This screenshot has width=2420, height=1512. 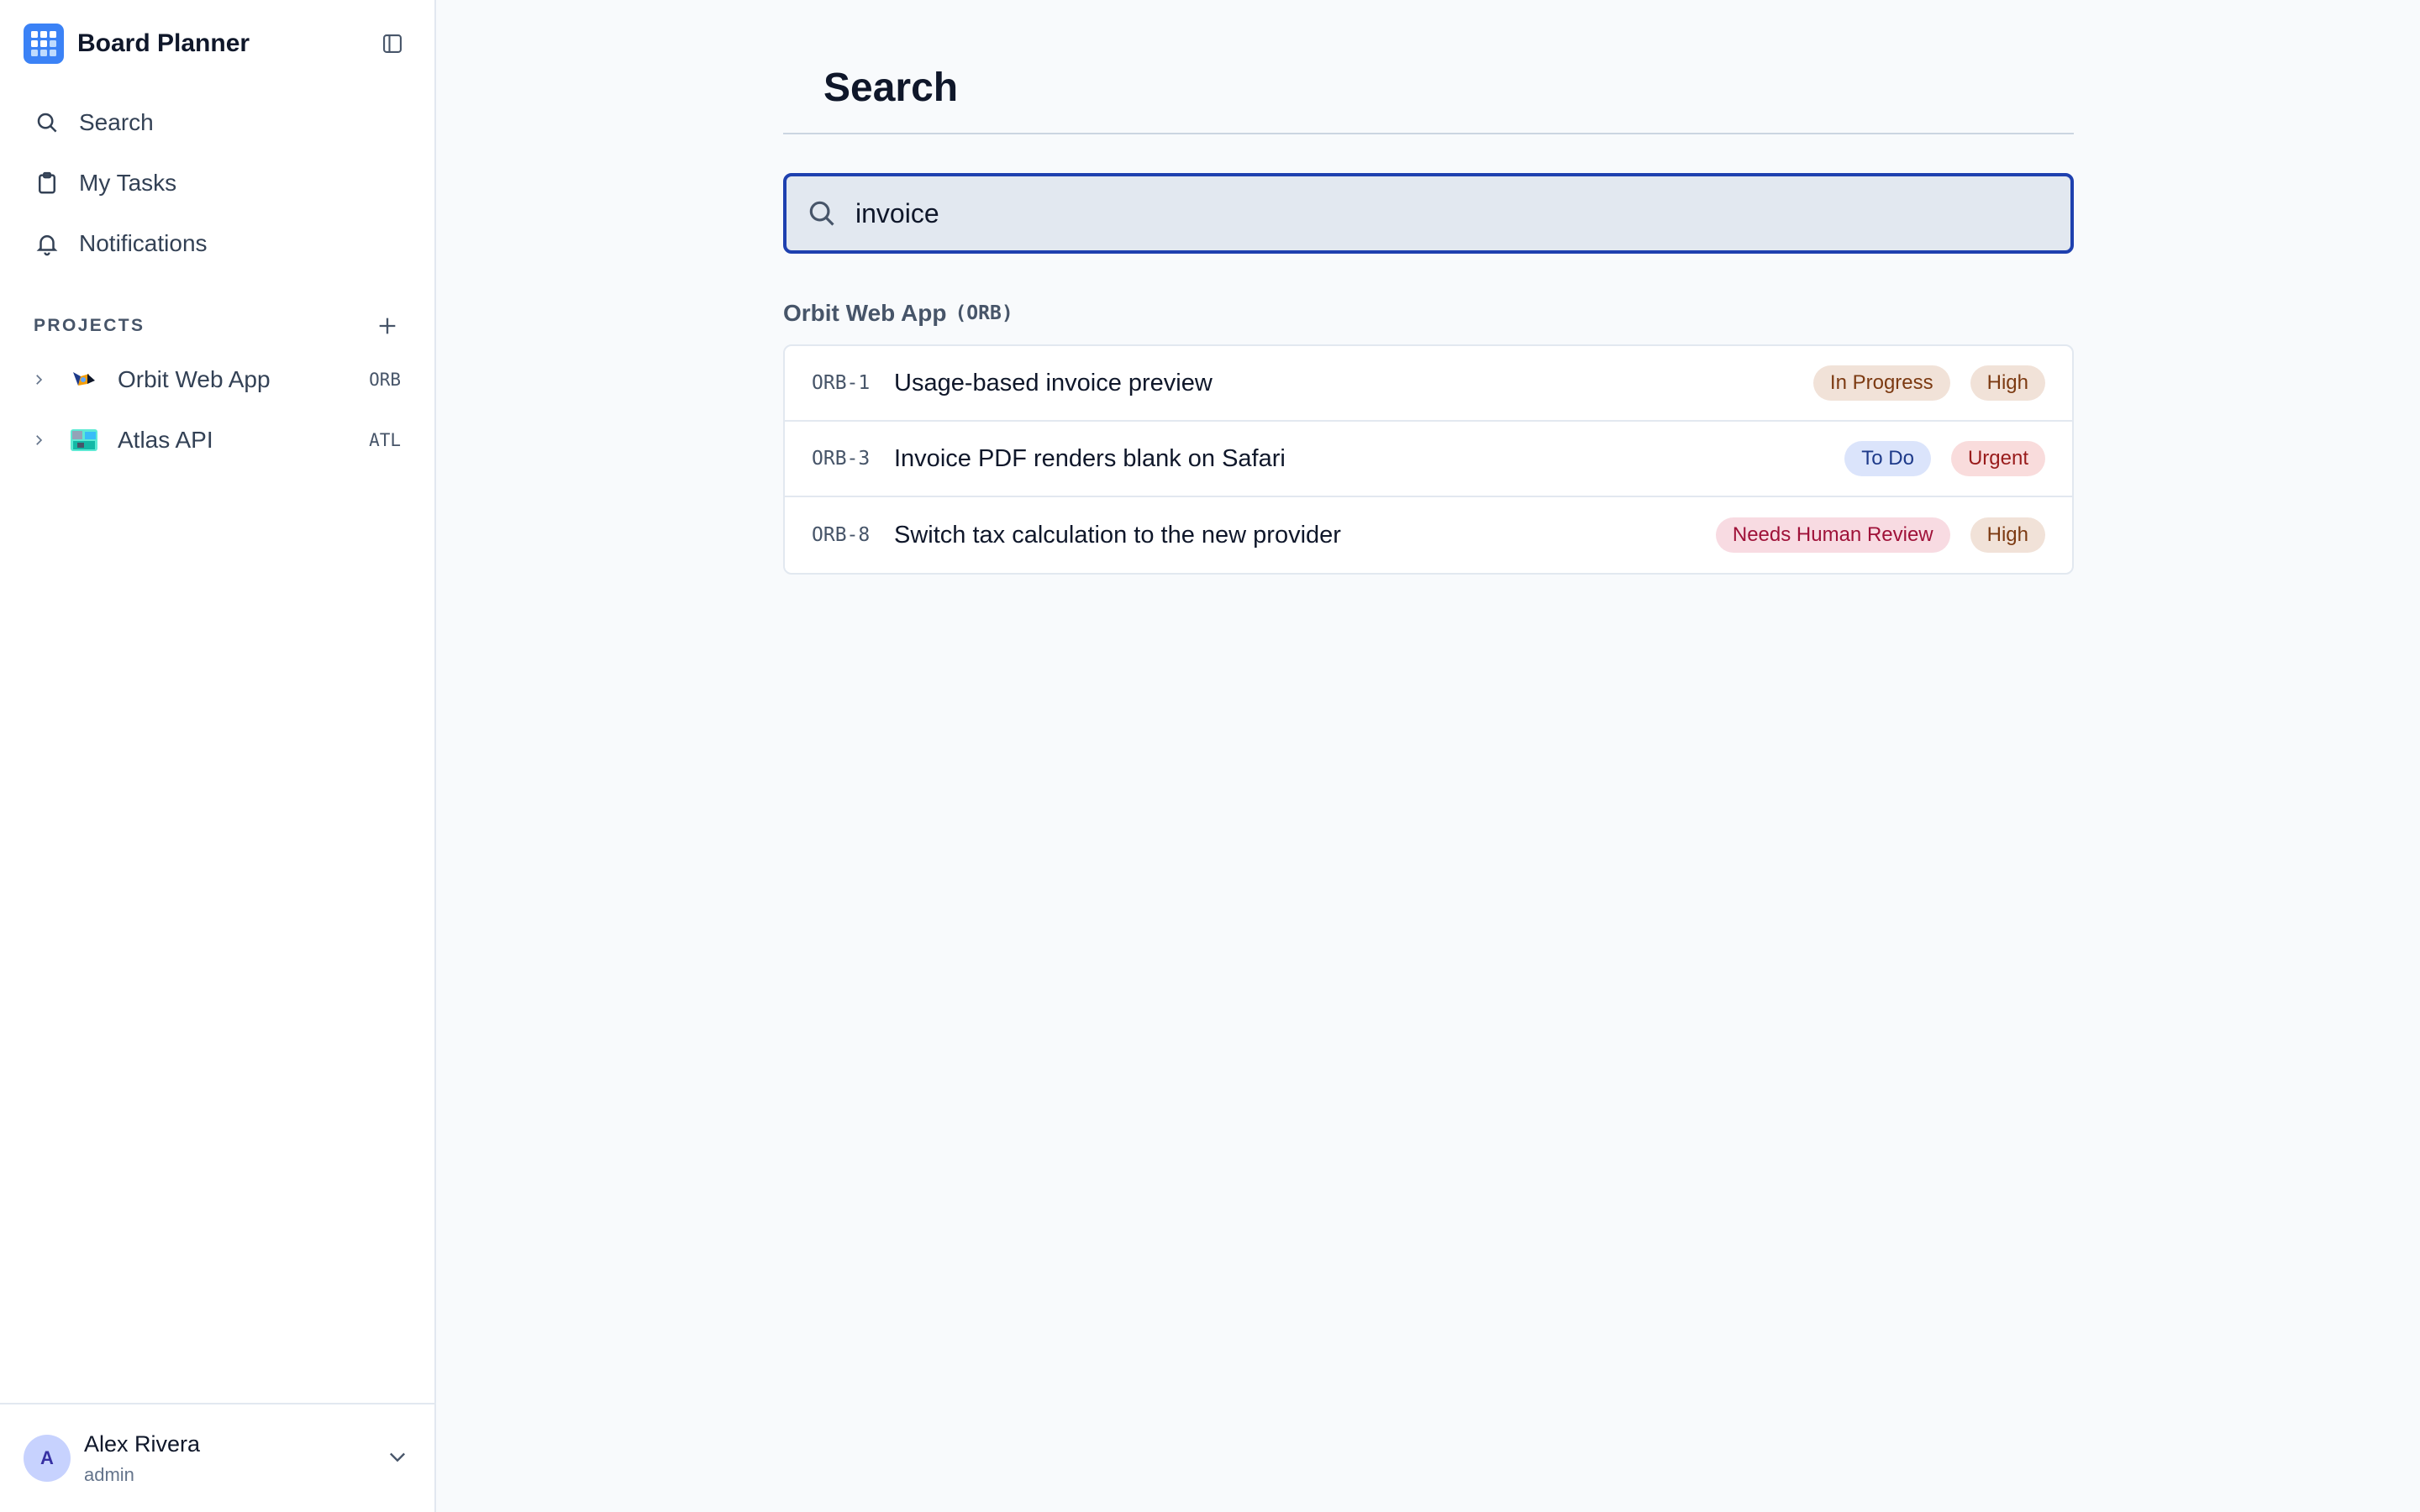 I want to click on add-project-icon, so click(x=387, y=326).